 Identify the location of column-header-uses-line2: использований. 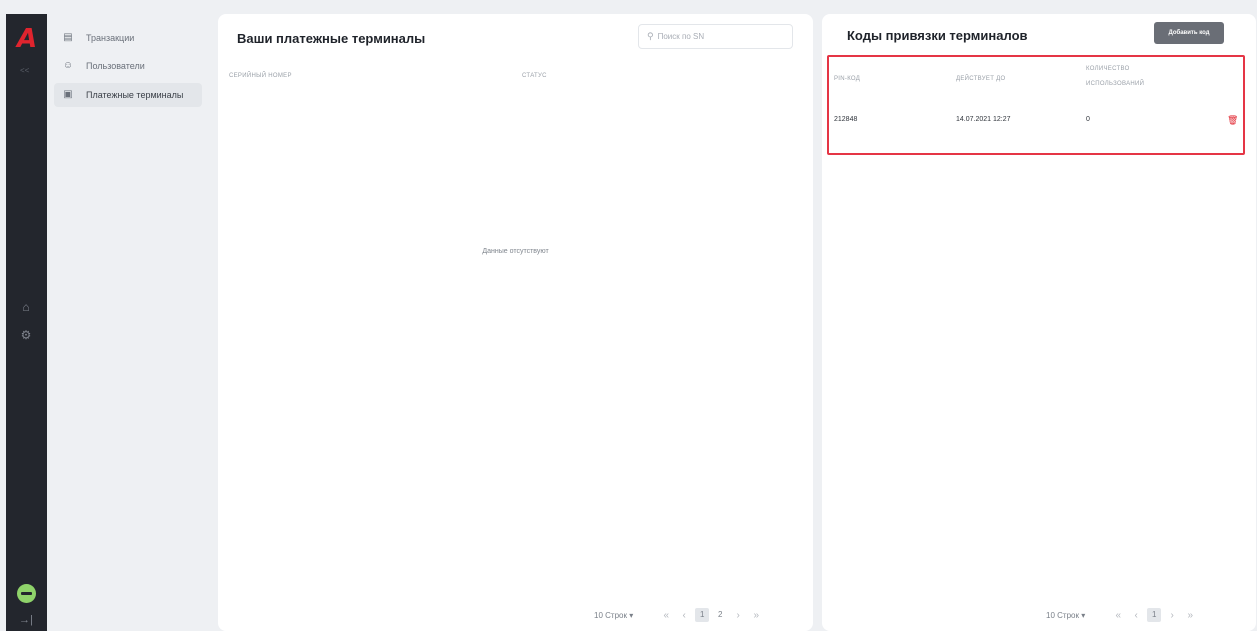
(1115, 84).